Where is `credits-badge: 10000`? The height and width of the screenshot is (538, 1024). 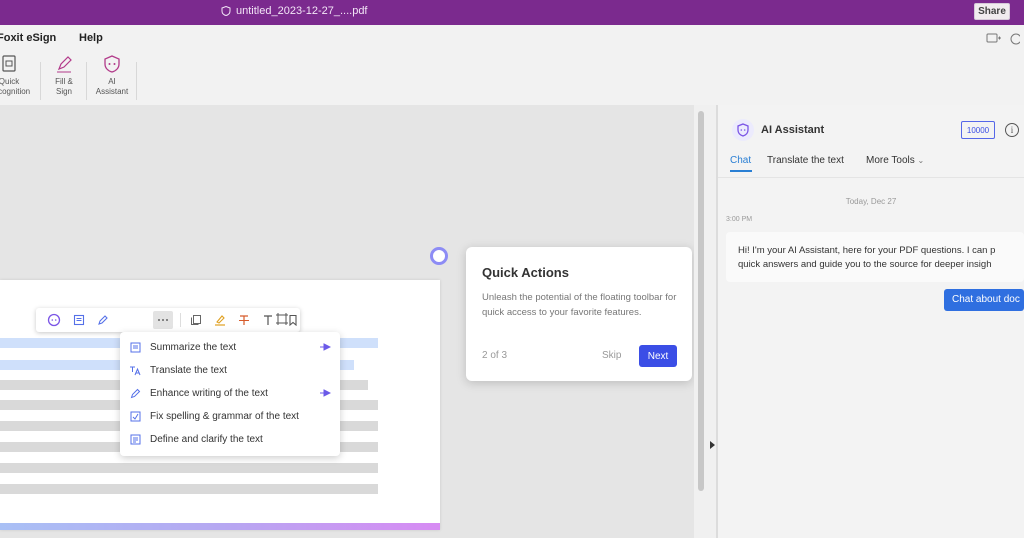
credits-badge: 10000 is located at coordinates (978, 130).